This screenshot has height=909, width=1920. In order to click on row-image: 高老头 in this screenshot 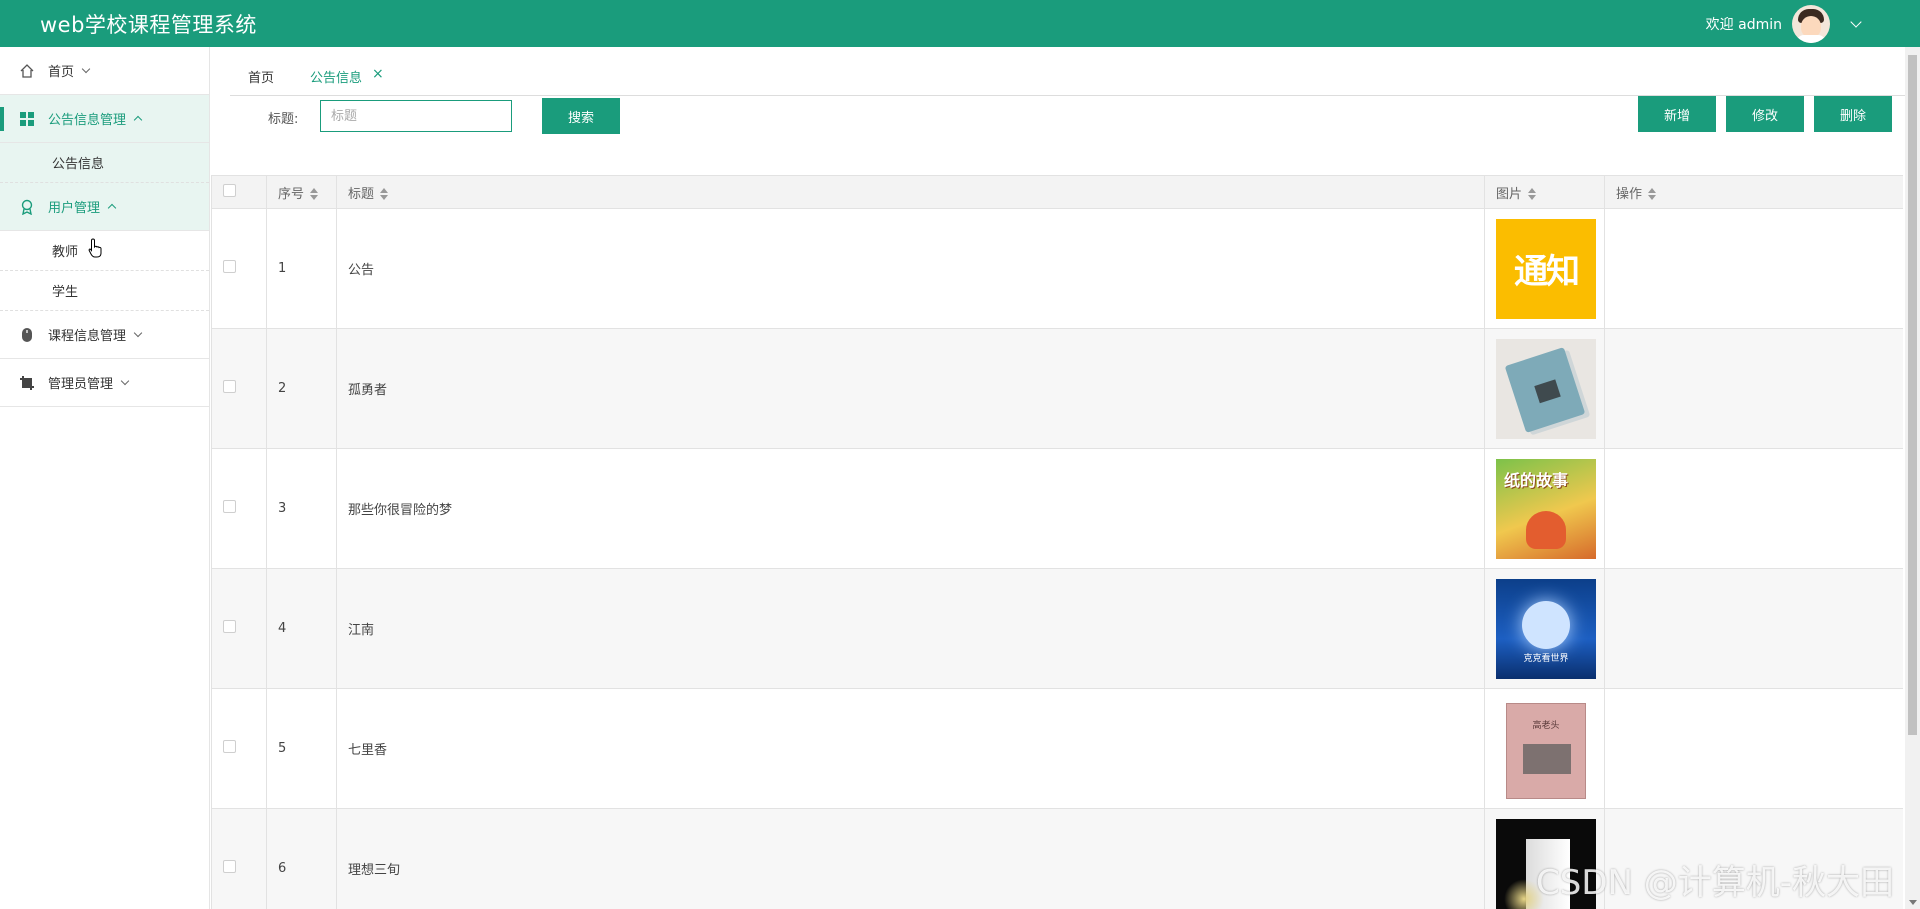, I will do `click(1546, 748)`.